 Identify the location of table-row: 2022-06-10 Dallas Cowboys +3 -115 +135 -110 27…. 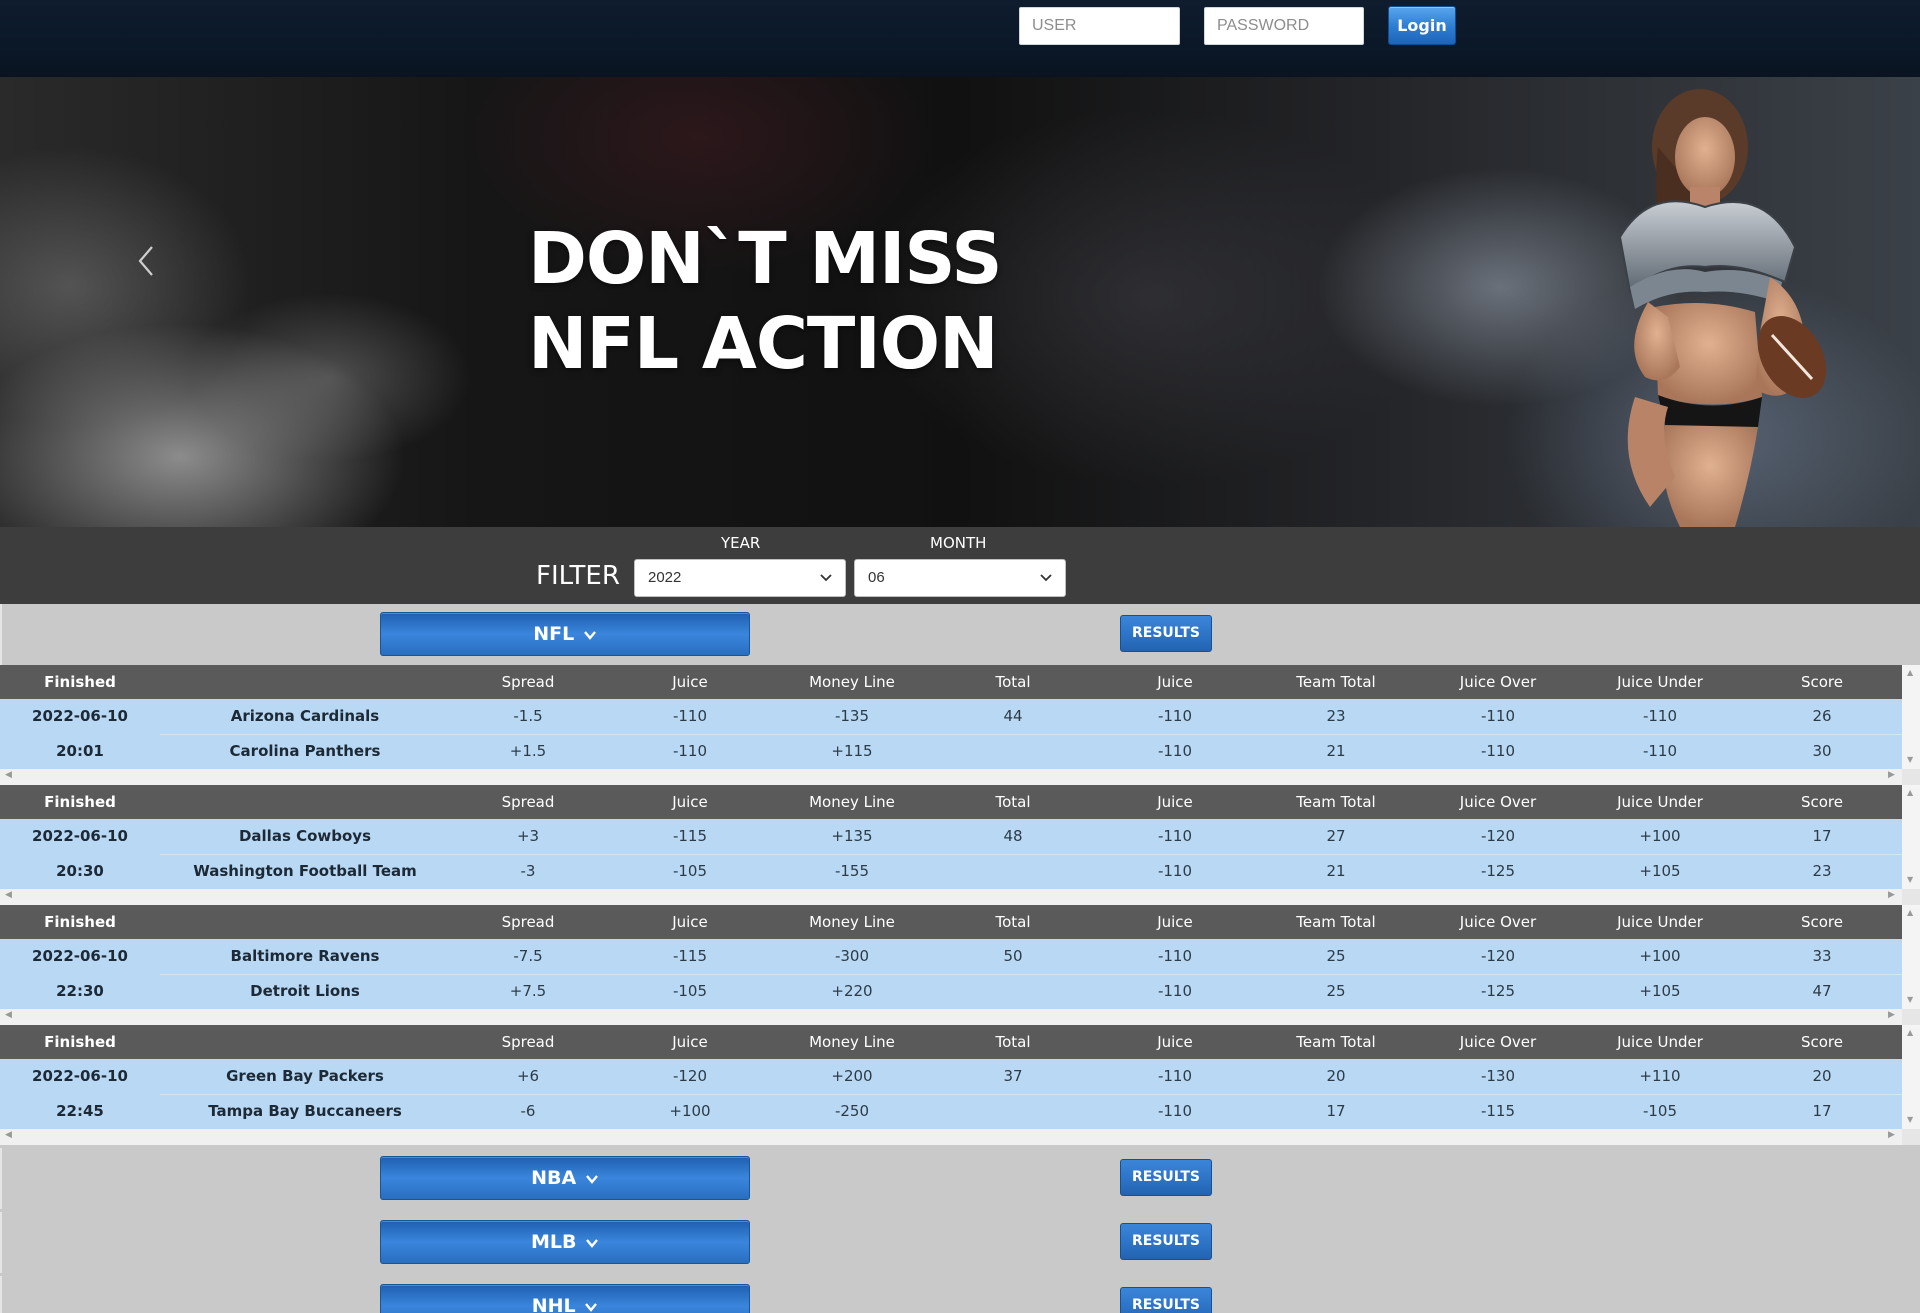
(951, 836).